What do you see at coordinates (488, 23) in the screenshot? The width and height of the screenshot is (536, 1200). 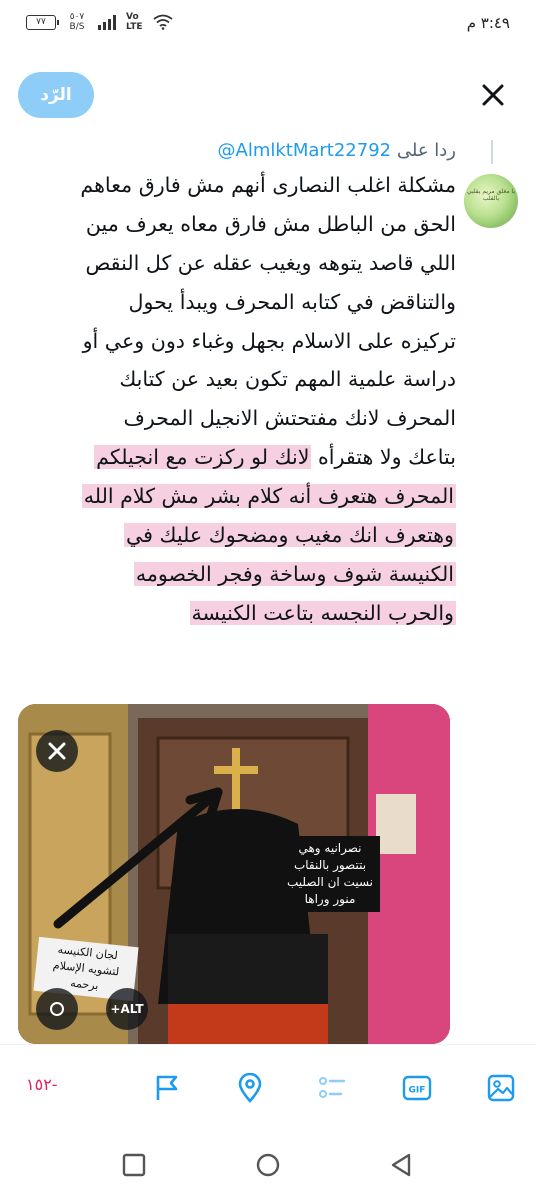 I see `clock: ٣:٤٩ م` at bounding box center [488, 23].